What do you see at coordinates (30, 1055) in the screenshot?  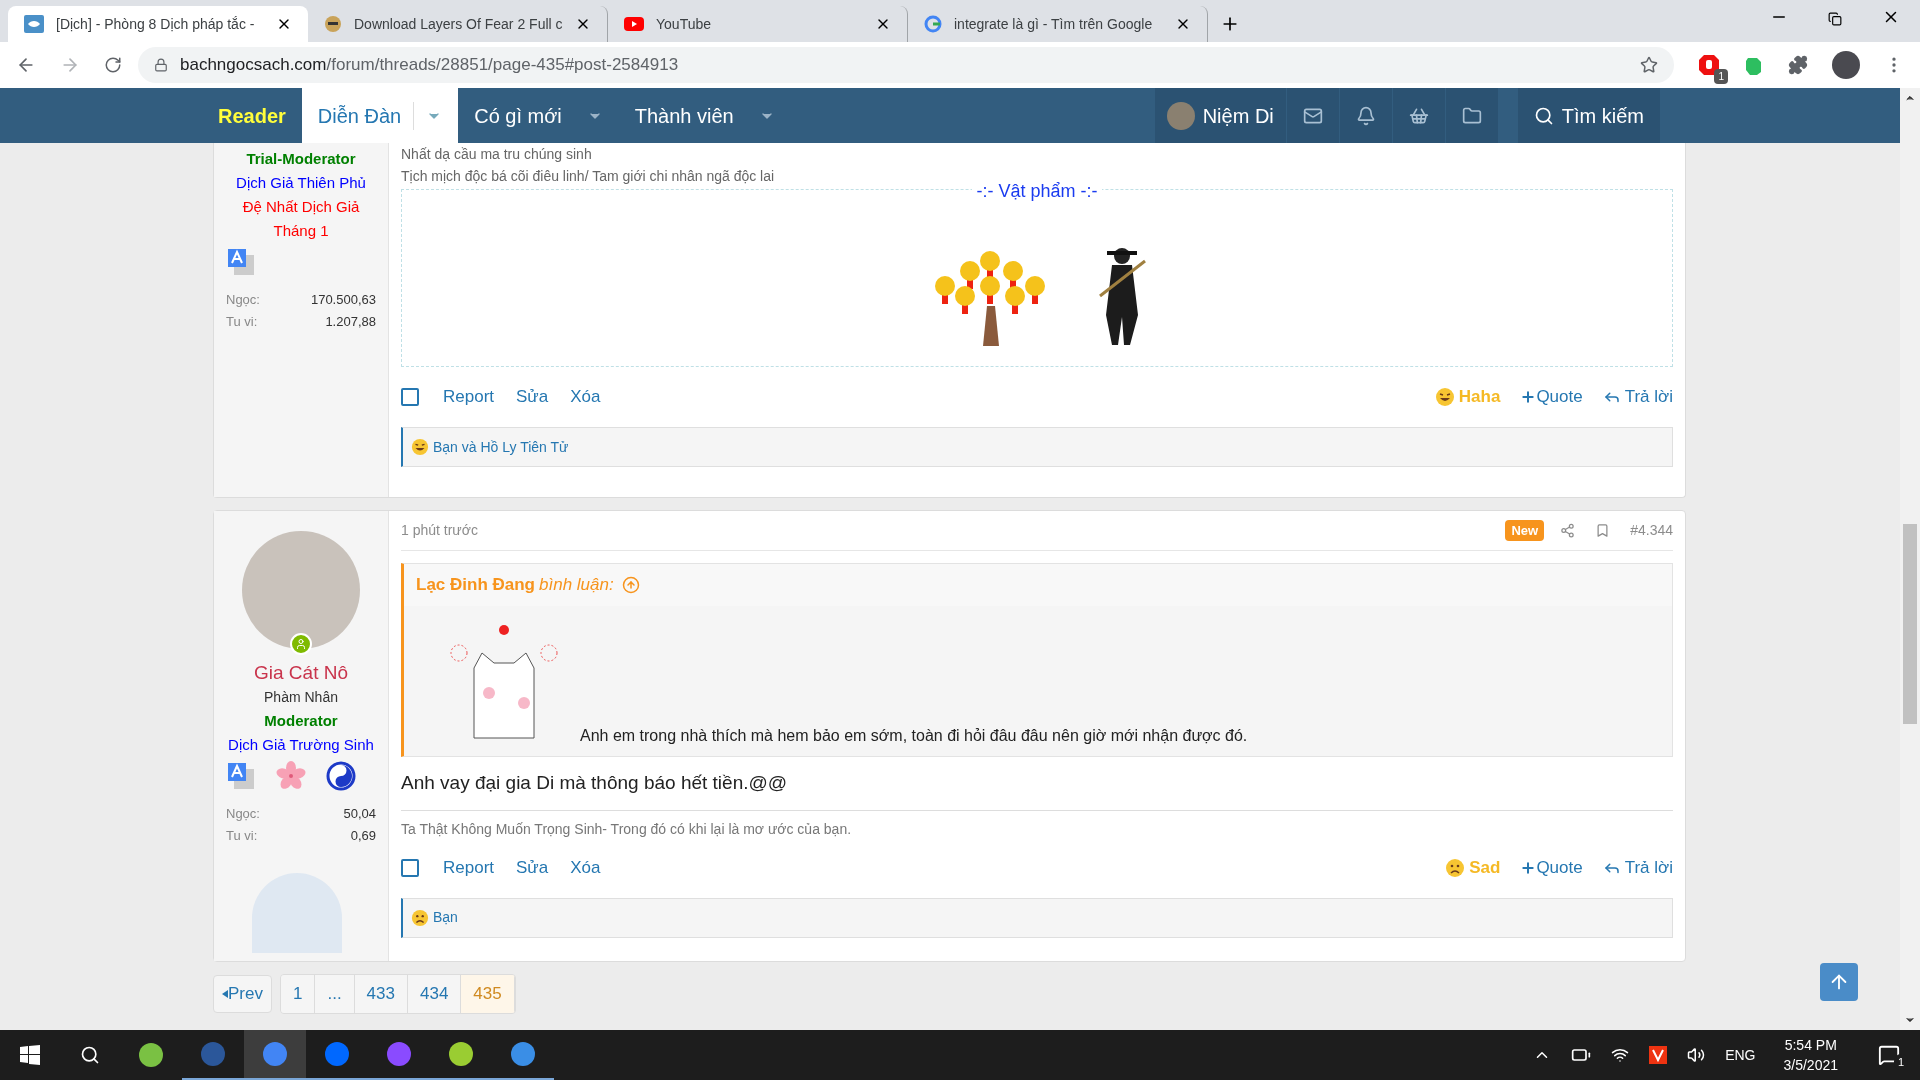 I see `windows-logo-icon` at bounding box center [30, 1055].